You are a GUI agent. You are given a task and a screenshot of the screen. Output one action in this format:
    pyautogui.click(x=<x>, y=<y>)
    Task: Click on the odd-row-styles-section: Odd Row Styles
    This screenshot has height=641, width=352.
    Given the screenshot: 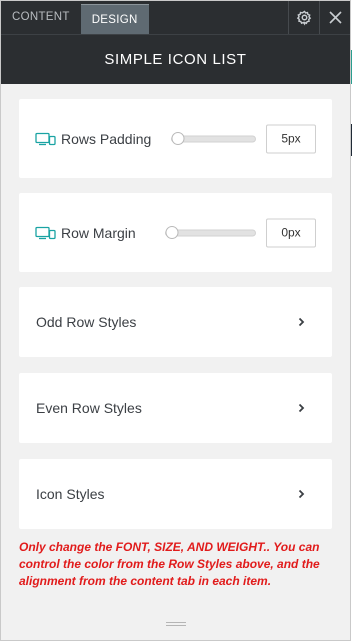 What is the action you would take?
    pyautogui.click(x=175, y=322)
    